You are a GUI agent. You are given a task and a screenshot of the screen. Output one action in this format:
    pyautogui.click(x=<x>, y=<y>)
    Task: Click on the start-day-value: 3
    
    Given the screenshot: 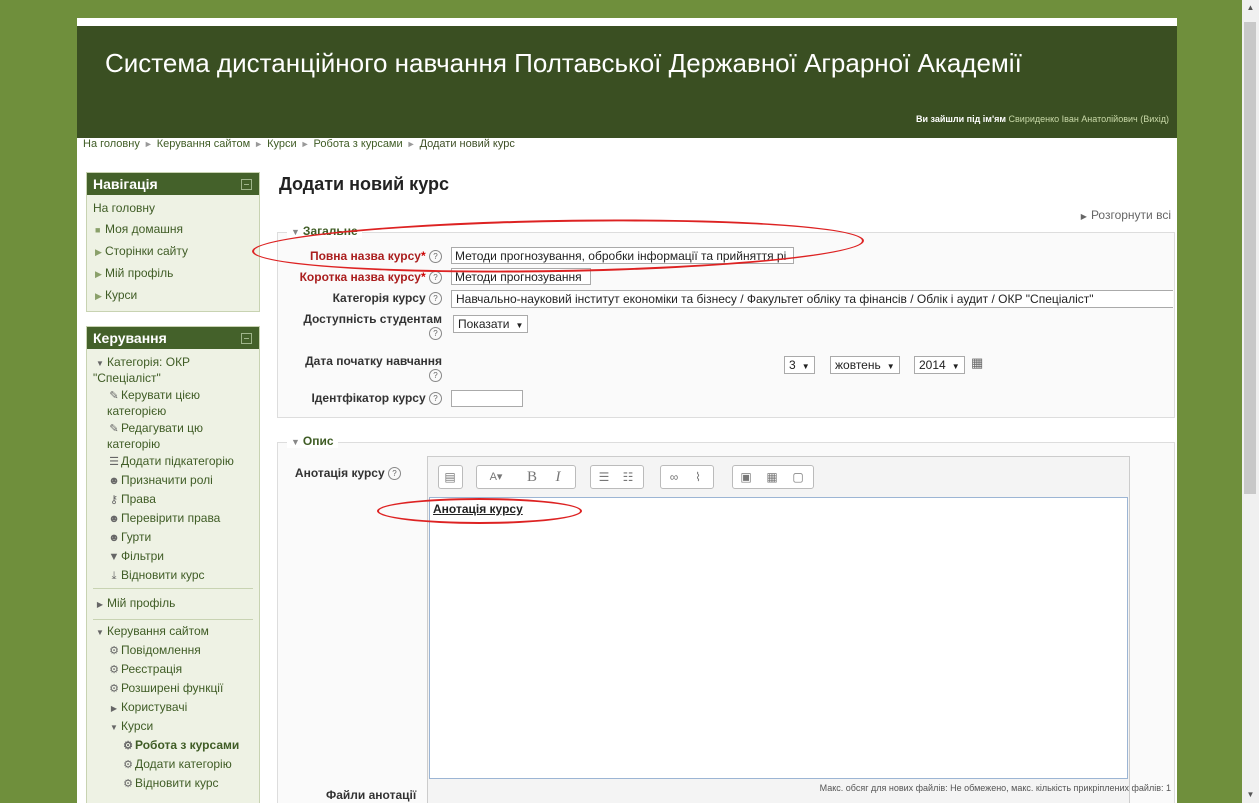 What is the action you would take?
    pyautogui.click(x=792, y=365)
    